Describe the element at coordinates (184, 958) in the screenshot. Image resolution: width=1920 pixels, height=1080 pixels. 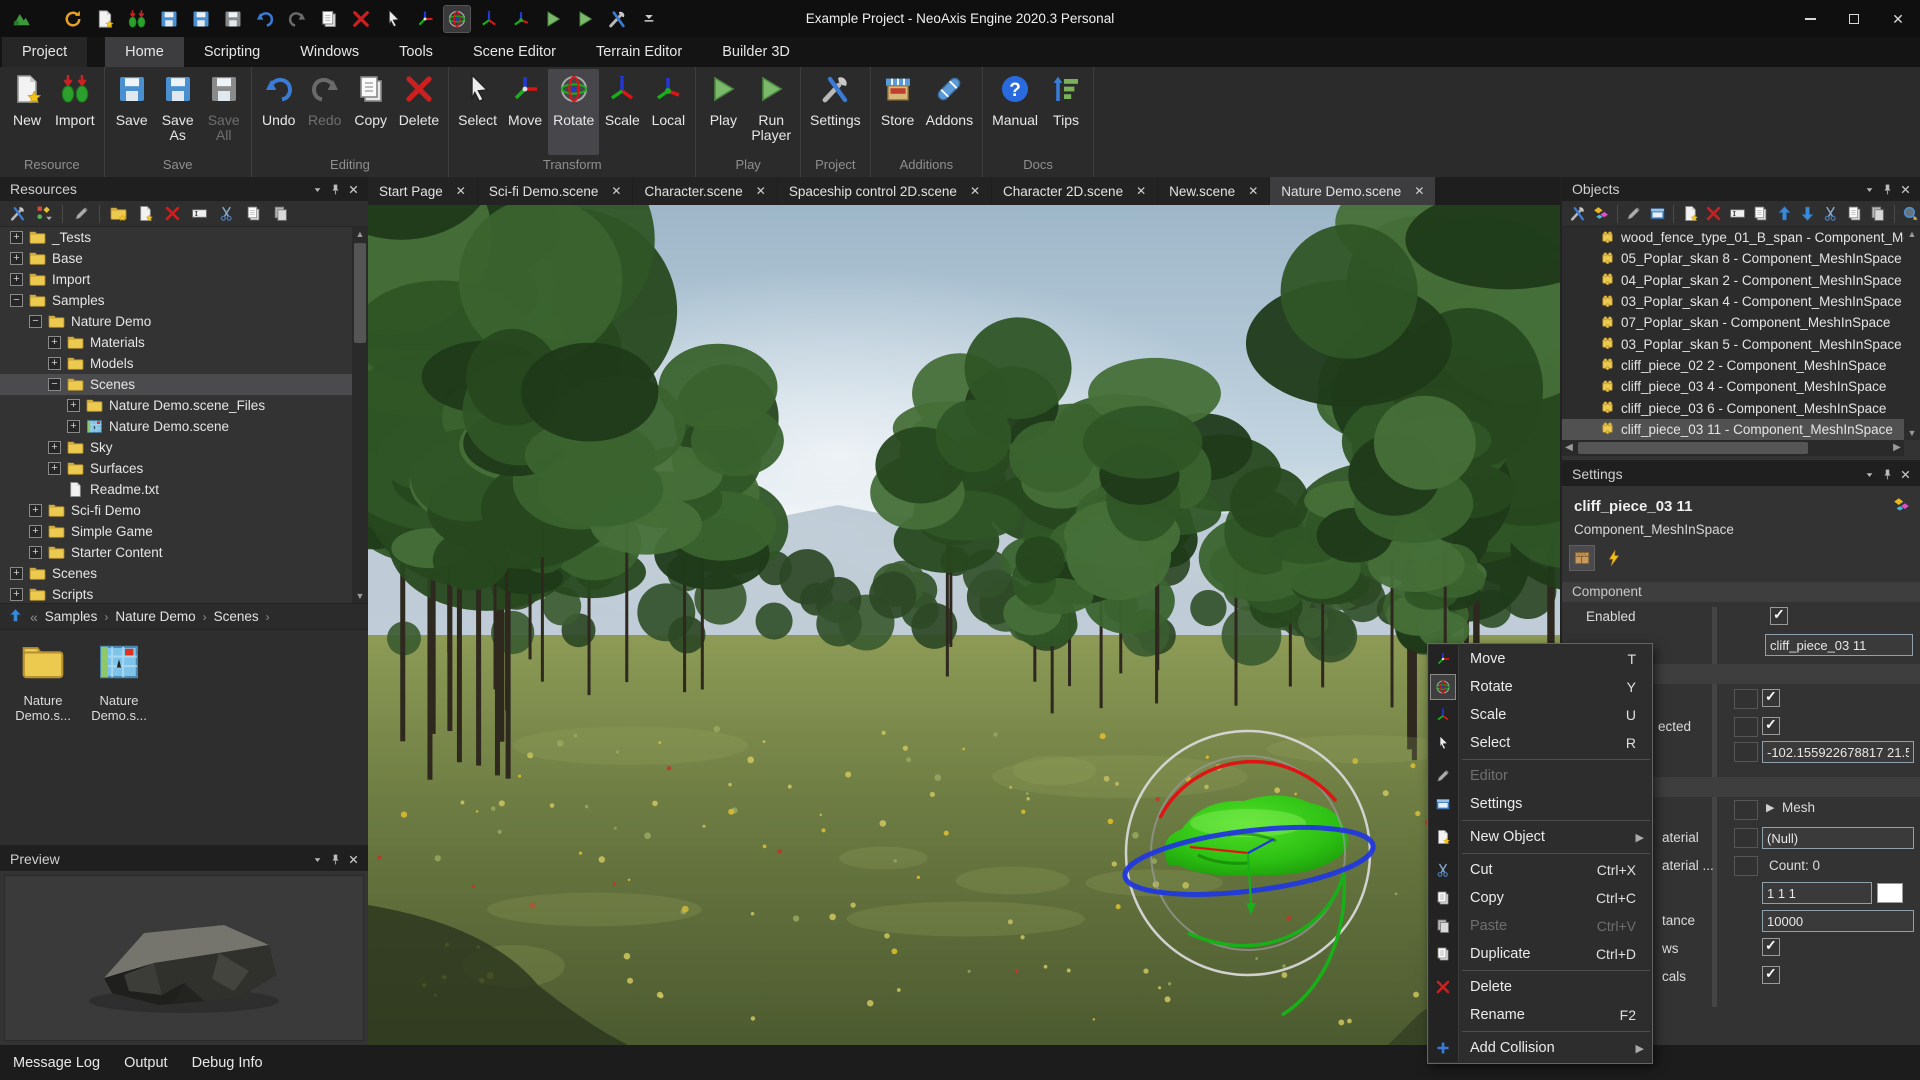
I see `preview-viewport` at that location.